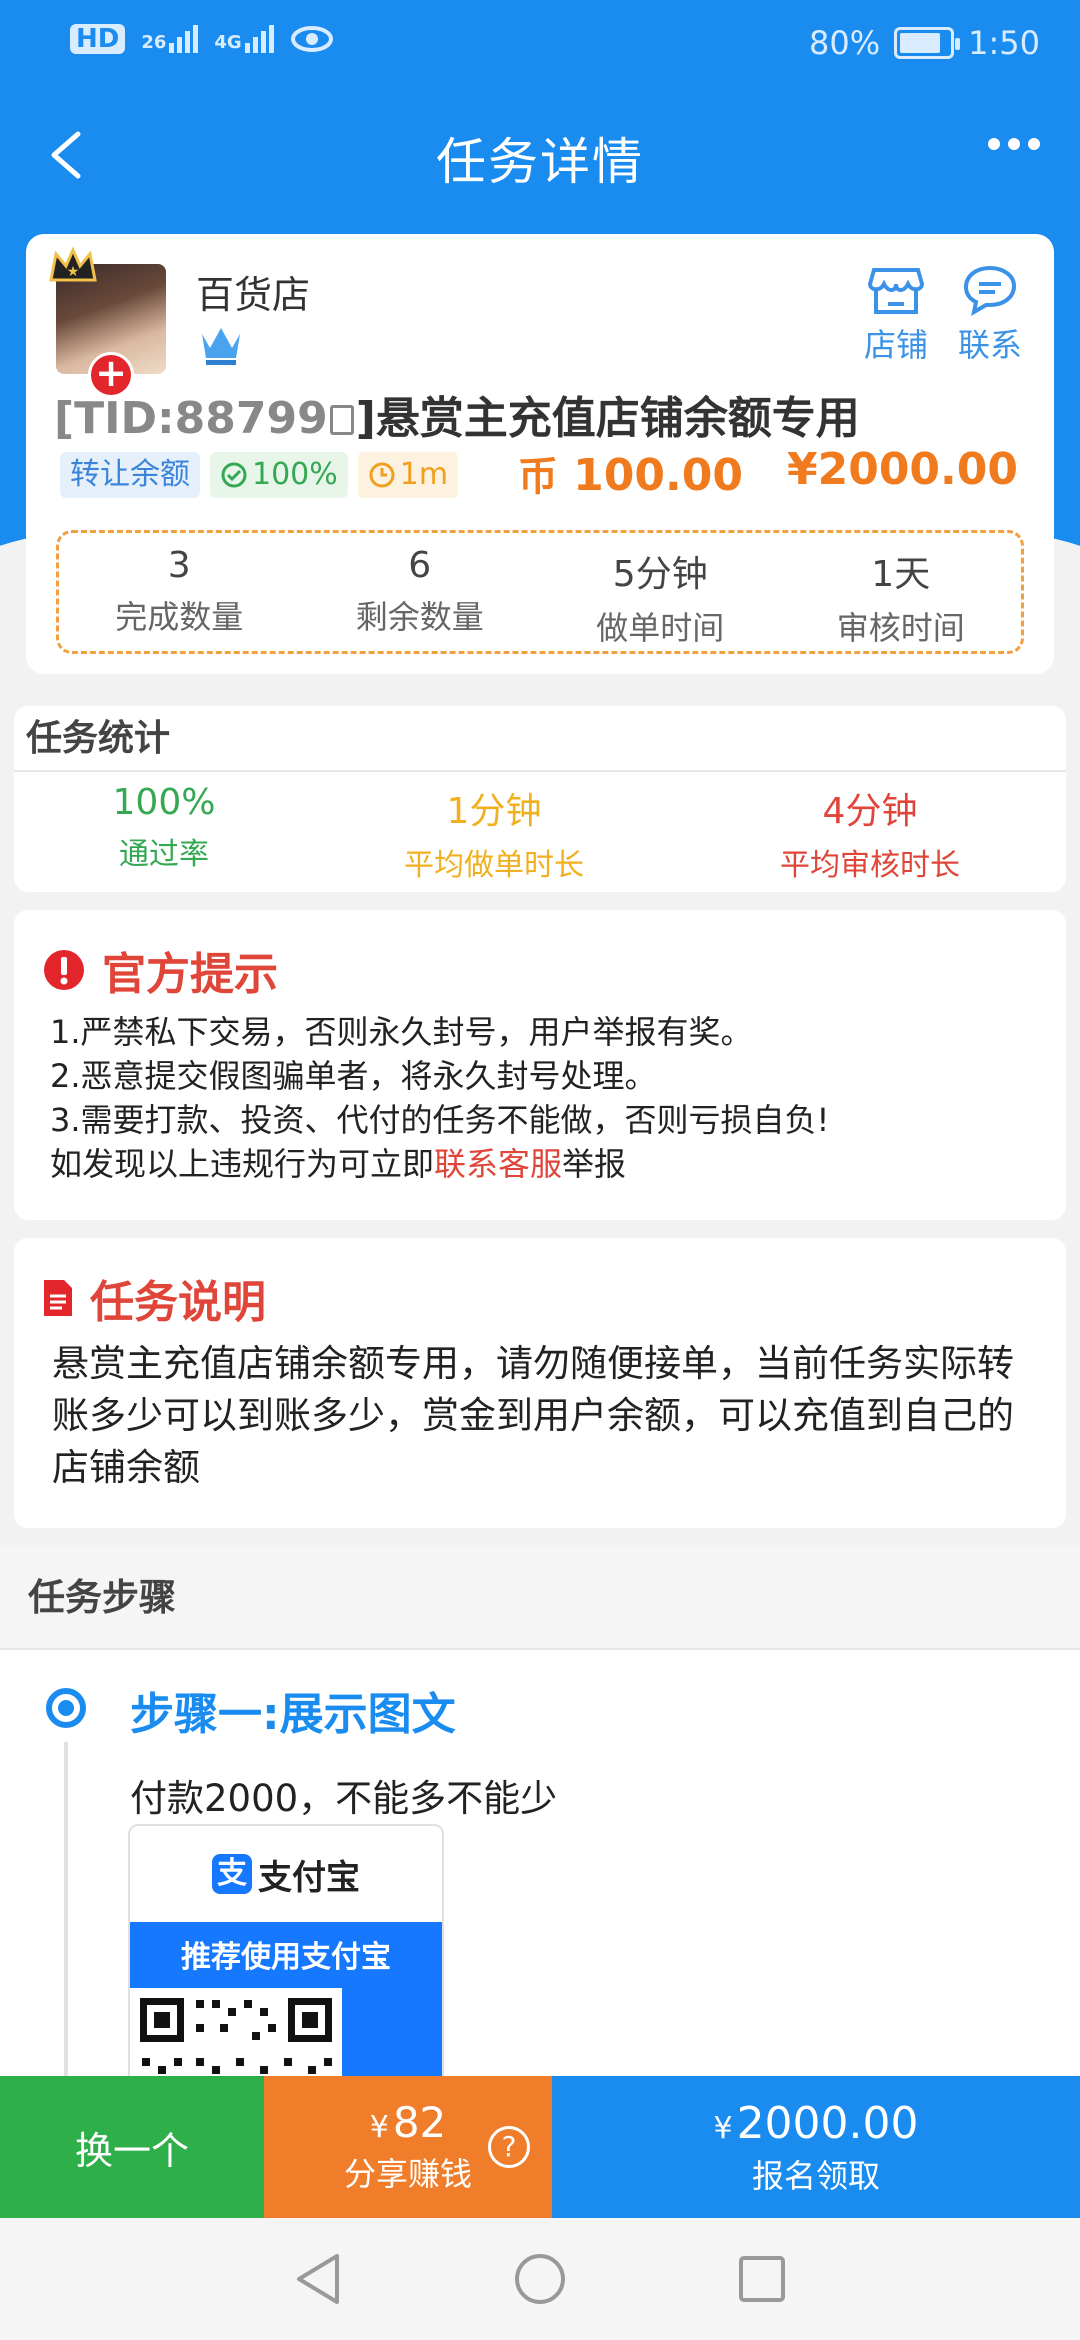  I want to click on stat-completed: 3 完成数量, so click(179, 590).